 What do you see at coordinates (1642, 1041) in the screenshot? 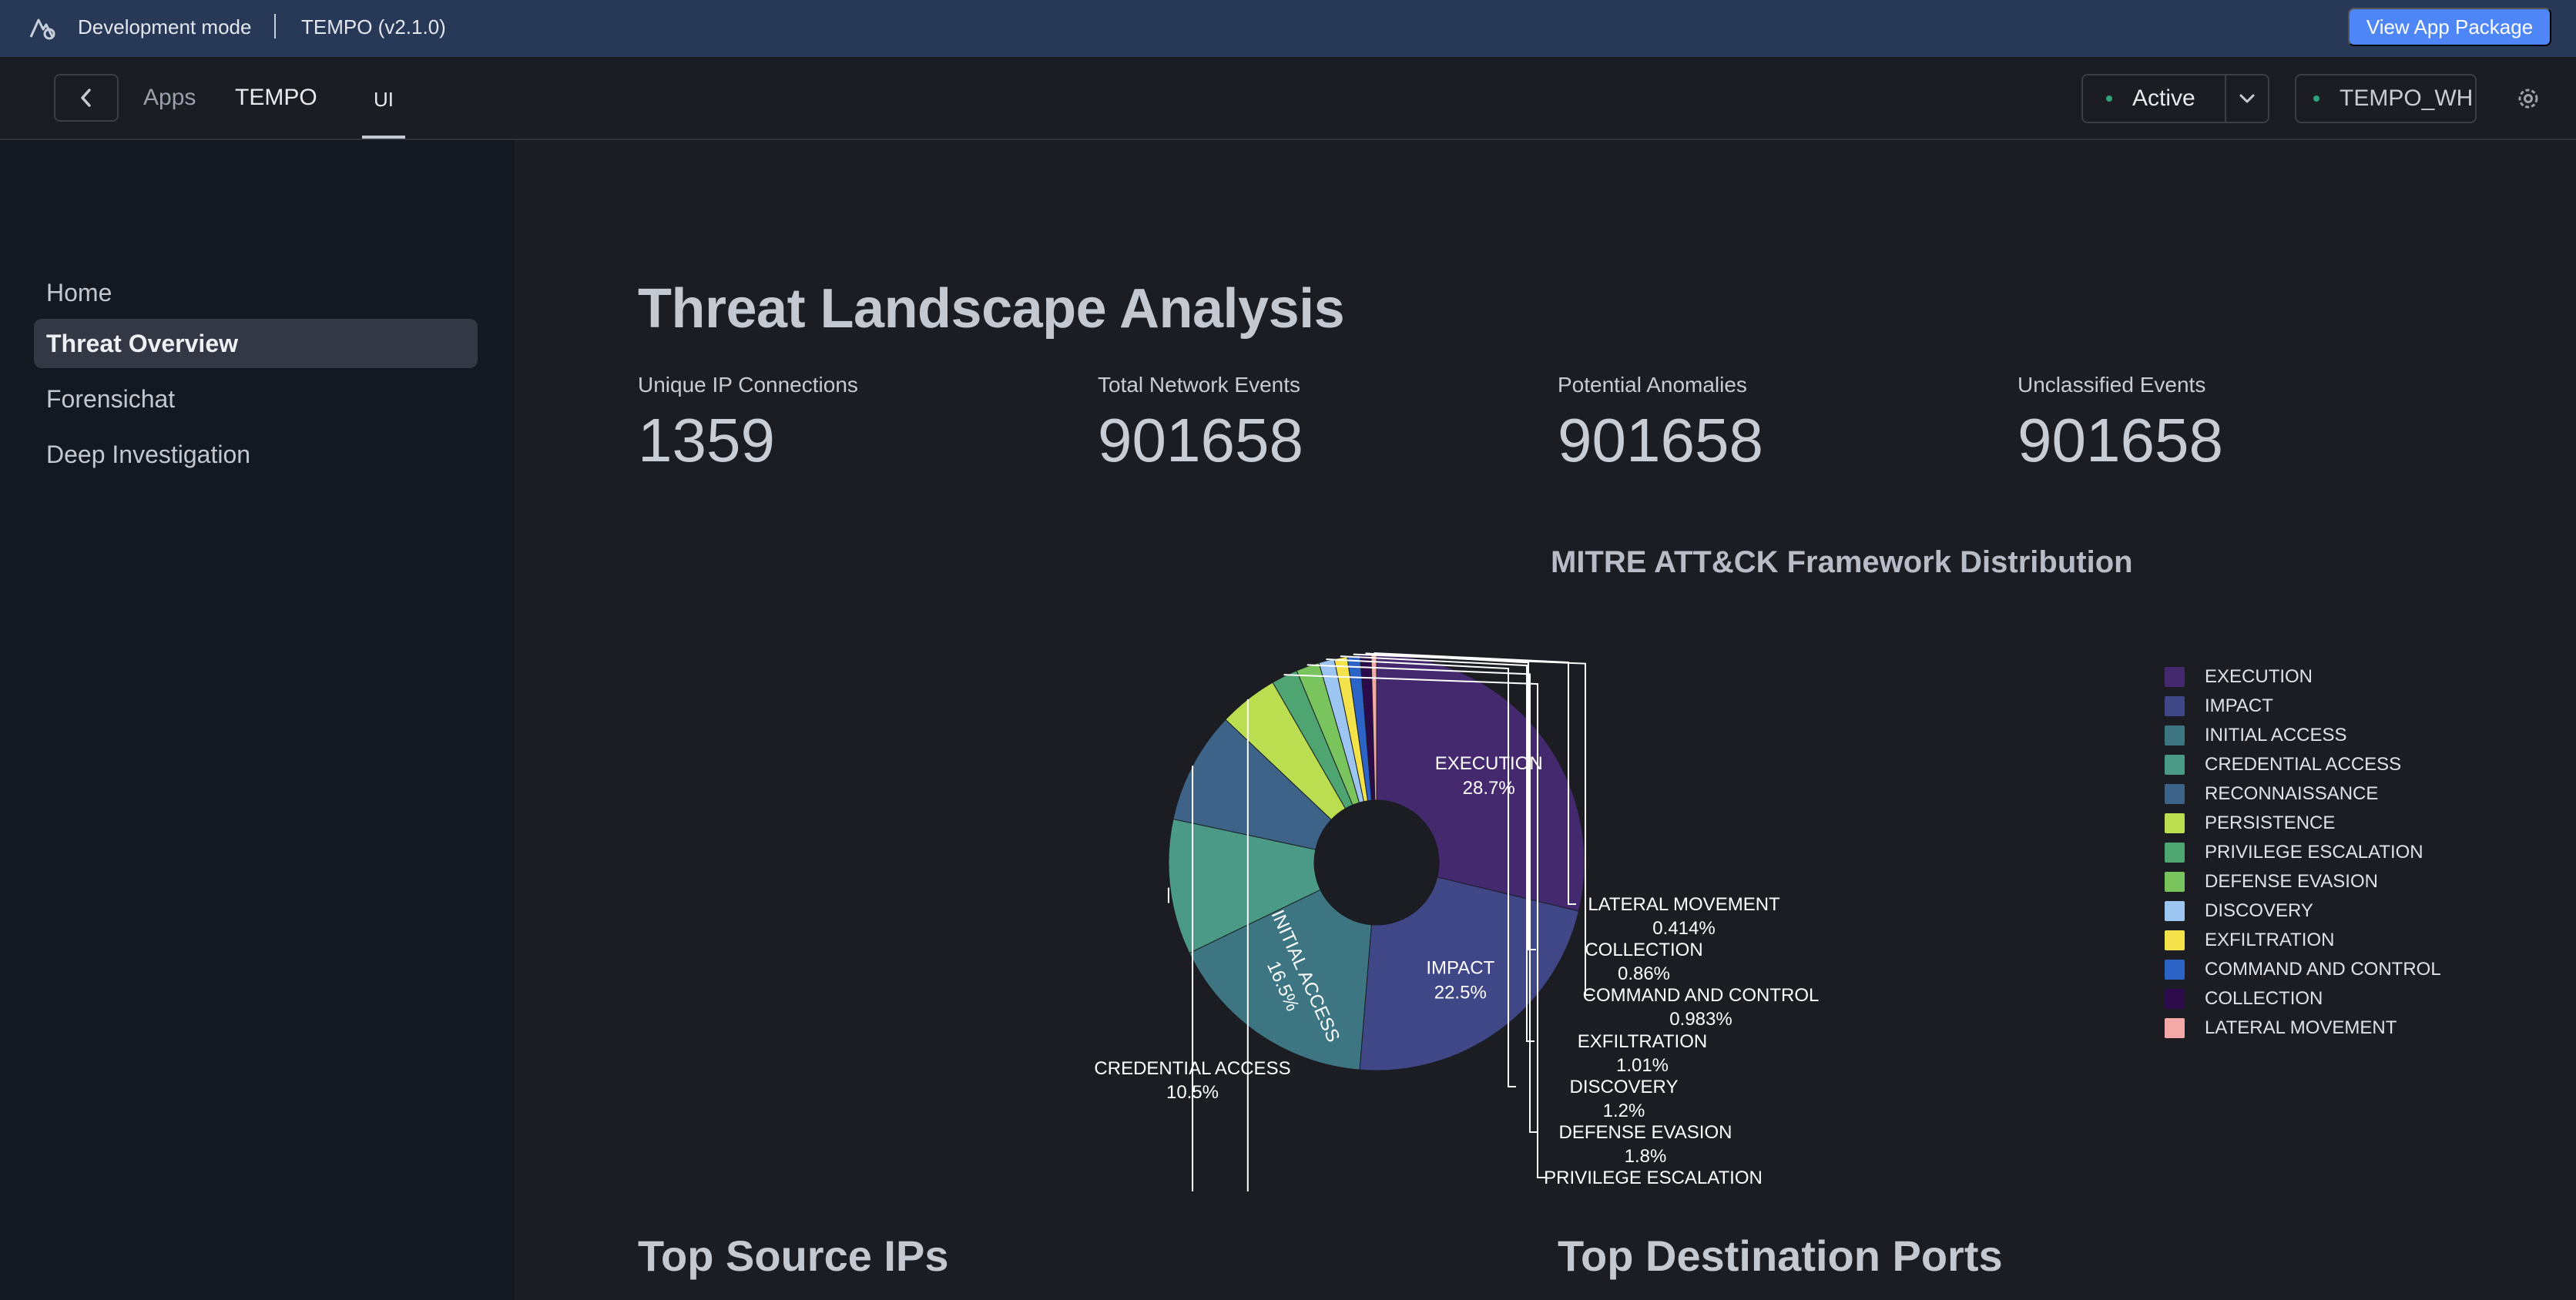
I see `slice-label-name: EXFILTRATION` at bounding box center [1642, 1041].